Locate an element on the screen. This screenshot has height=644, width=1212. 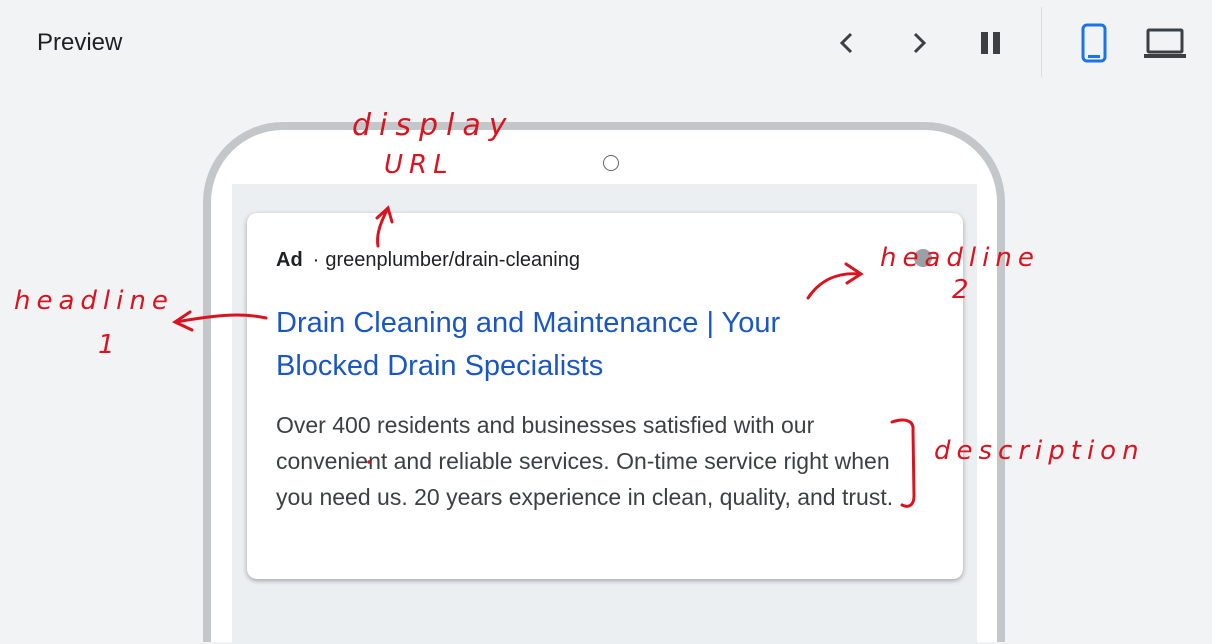
annotation-display-url-line1: display is located at coordinates (433, 125).